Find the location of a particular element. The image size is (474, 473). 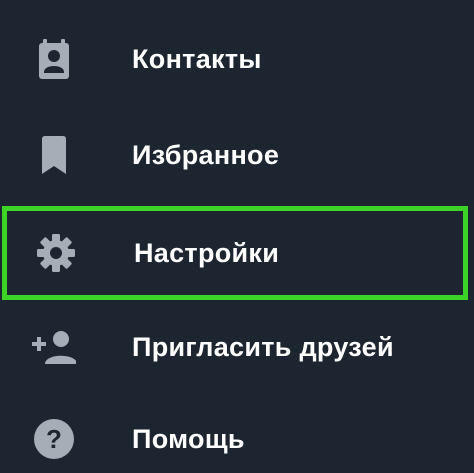

add-person-icon is located at coordinates (54, 347).